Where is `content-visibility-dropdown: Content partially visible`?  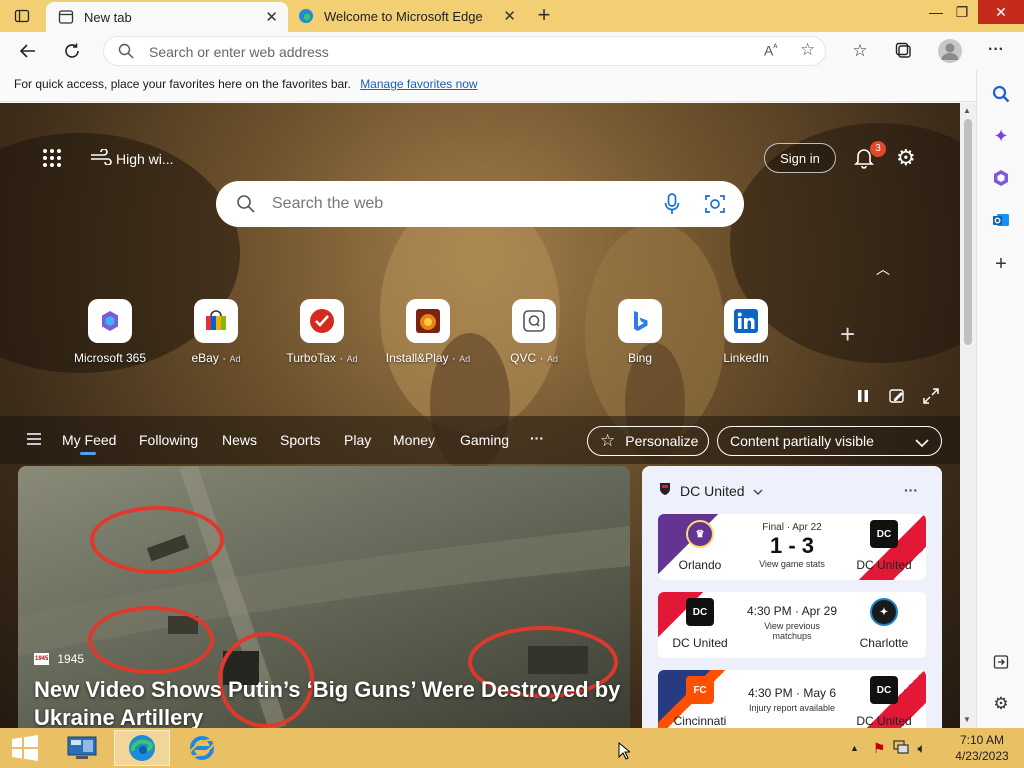 content-visibility-dropdown: Content partially visible is located at coordinates (829, 441).